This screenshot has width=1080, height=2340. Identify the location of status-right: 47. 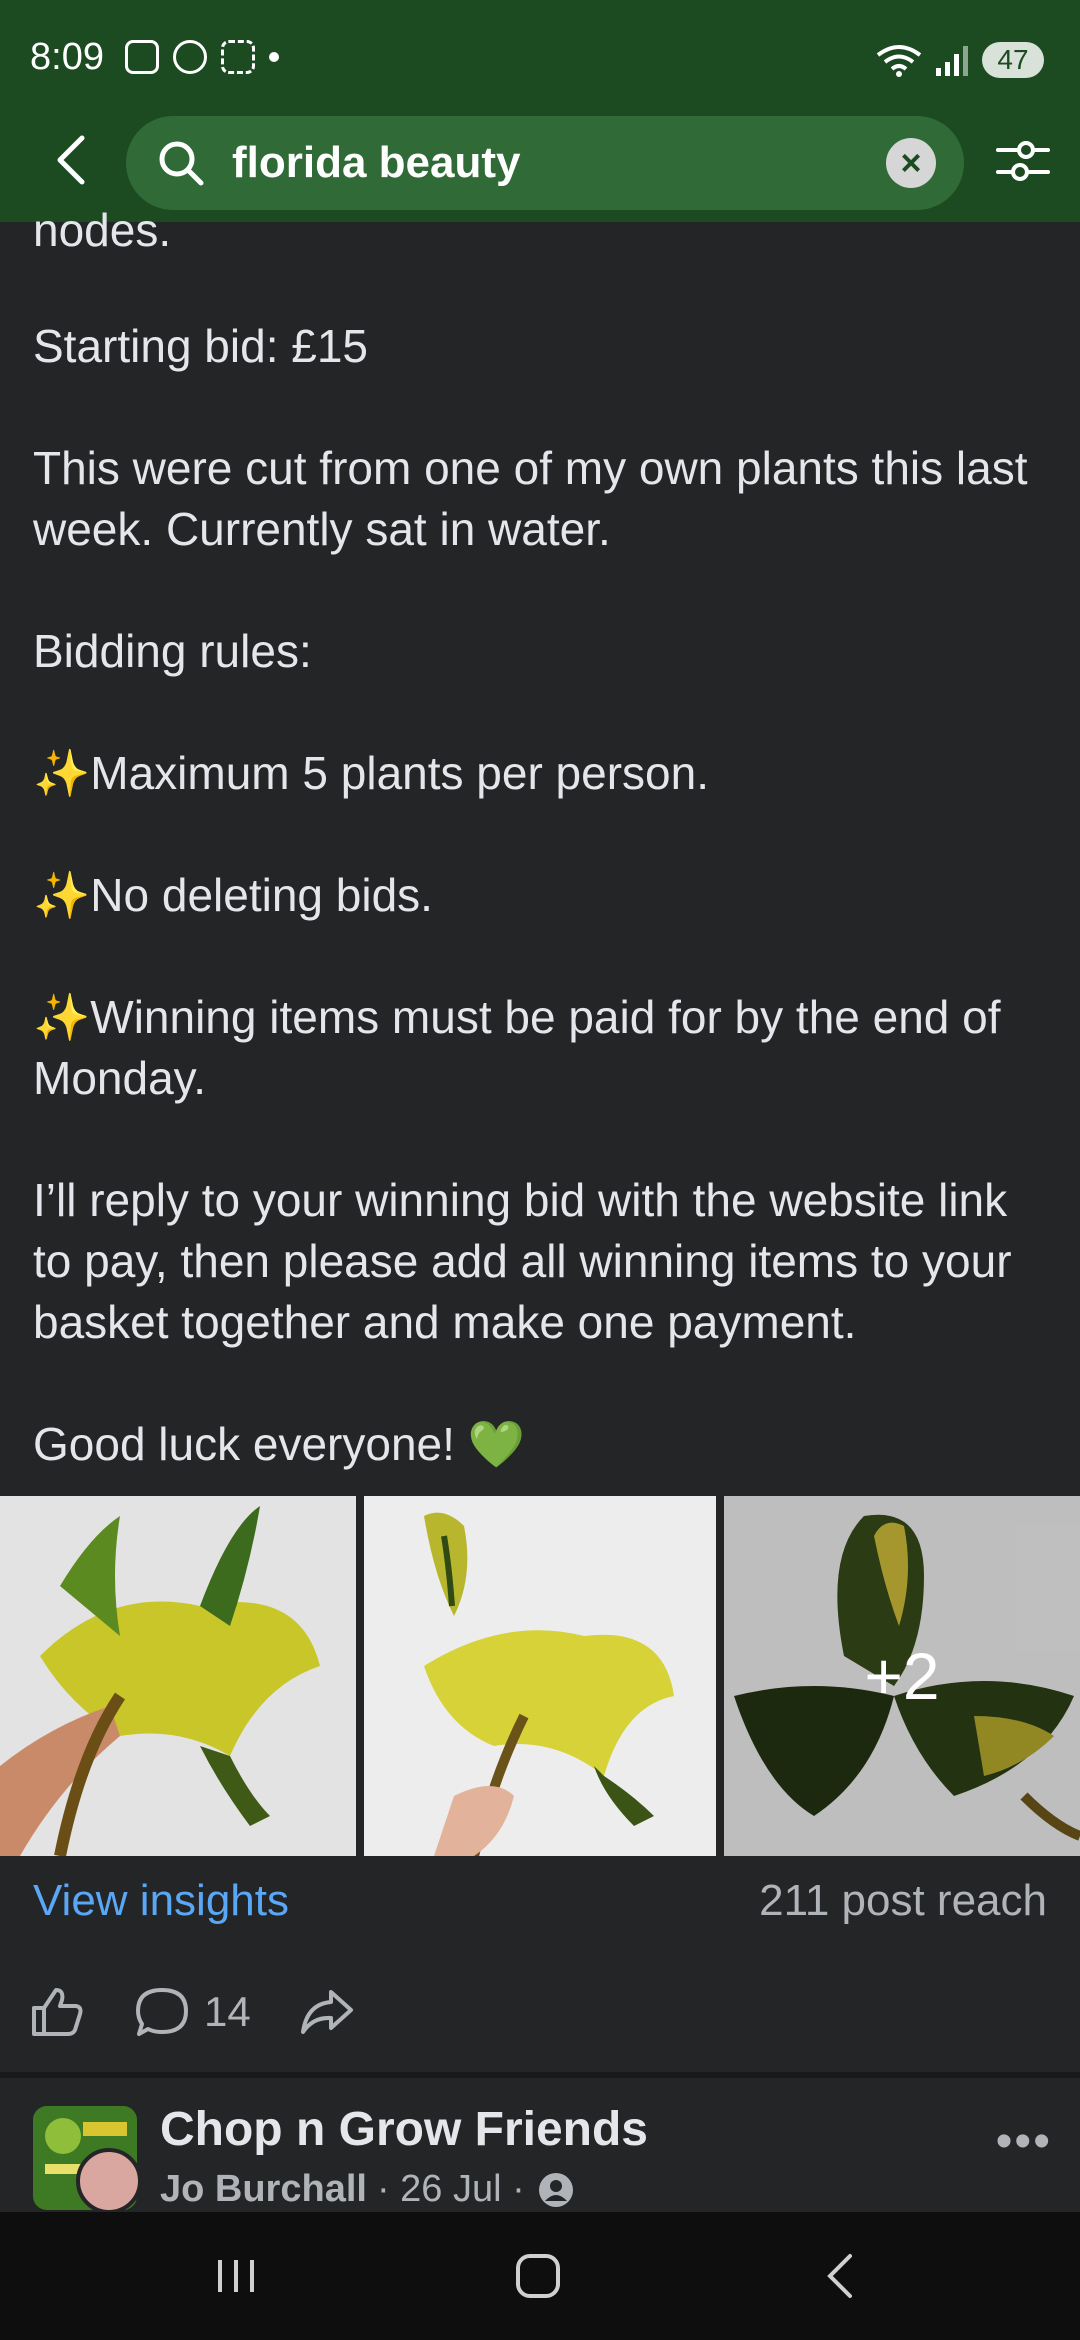
(960, 60).